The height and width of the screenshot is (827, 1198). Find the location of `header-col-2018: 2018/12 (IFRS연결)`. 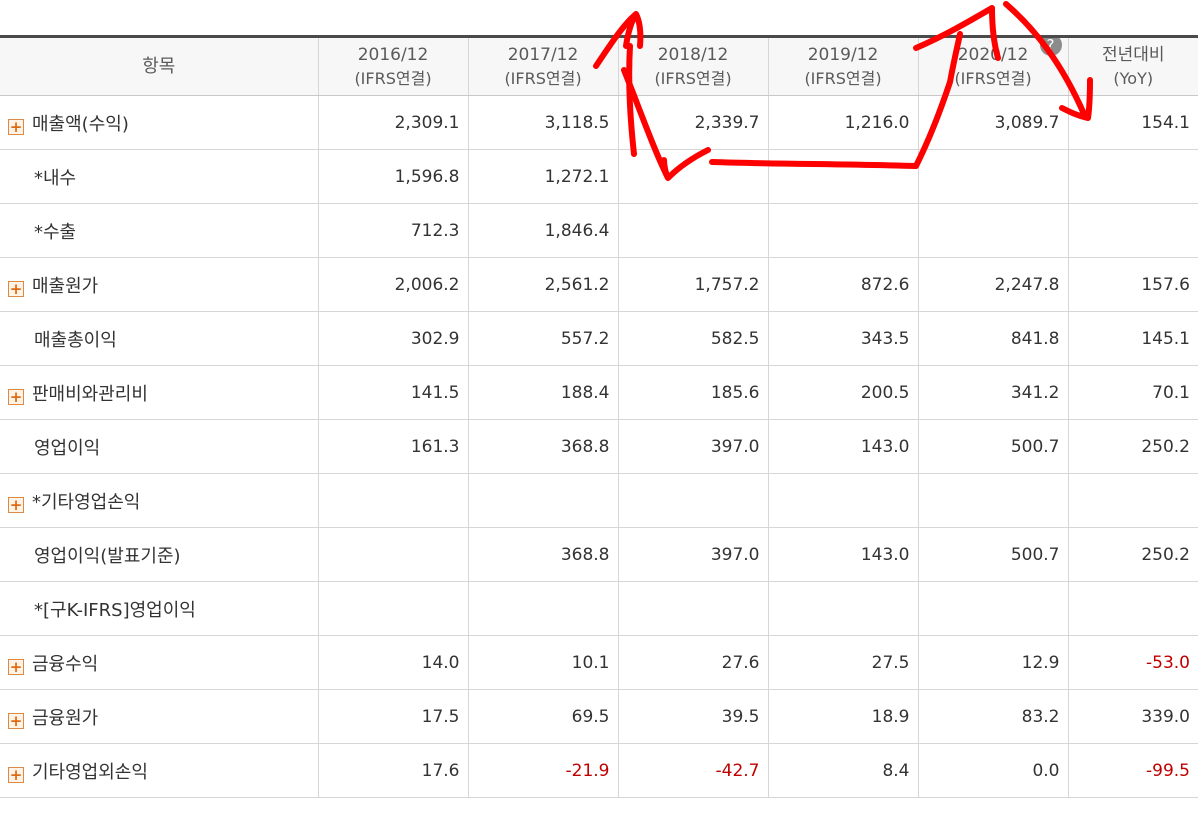

header-col-2018: 2018/12 (IFRS연결) is located at coordinates (693, 67).